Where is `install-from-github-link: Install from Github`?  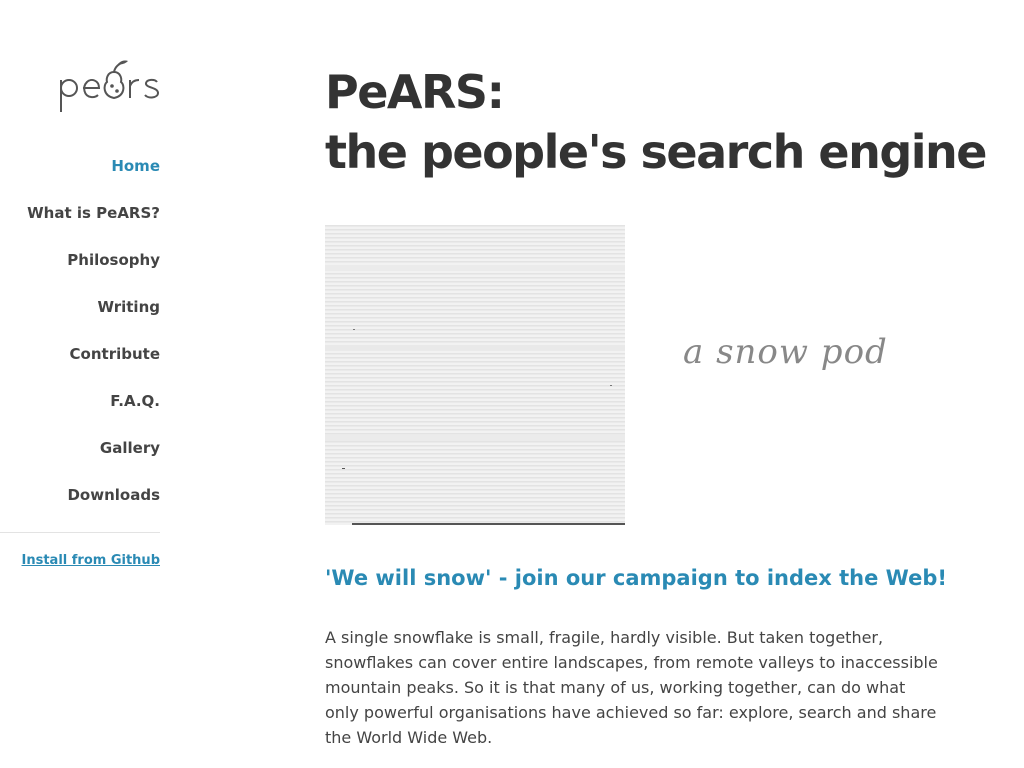
install-from-github-link: Install from Github is located at coordinates (91, 560).